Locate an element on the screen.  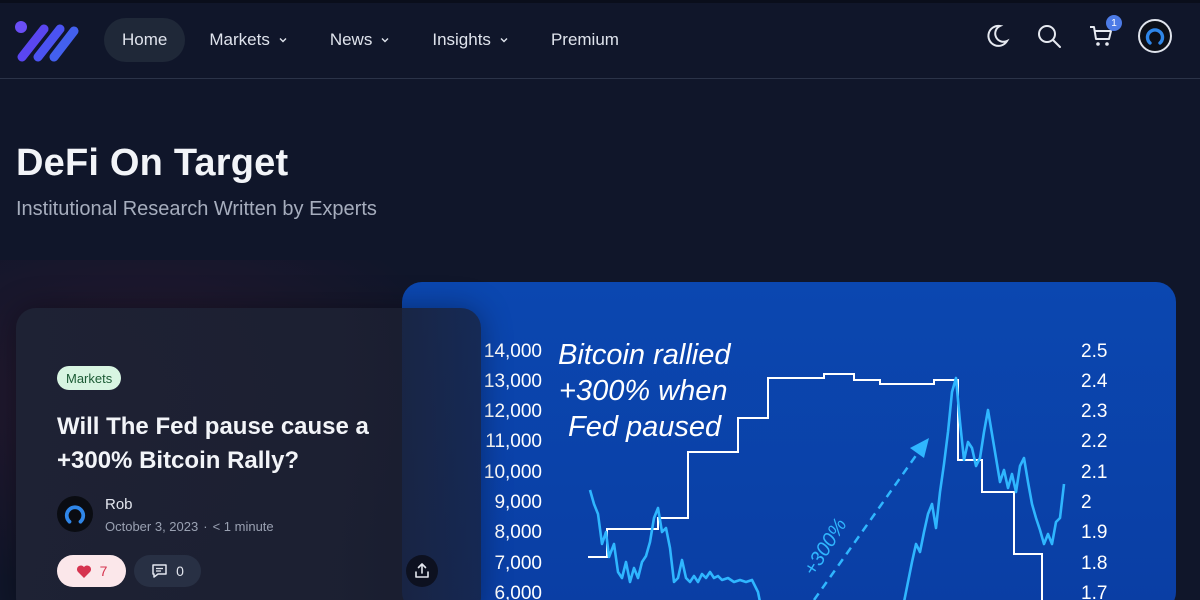
left-axis-tick: 6,000 is located at coordinates (518, 591).